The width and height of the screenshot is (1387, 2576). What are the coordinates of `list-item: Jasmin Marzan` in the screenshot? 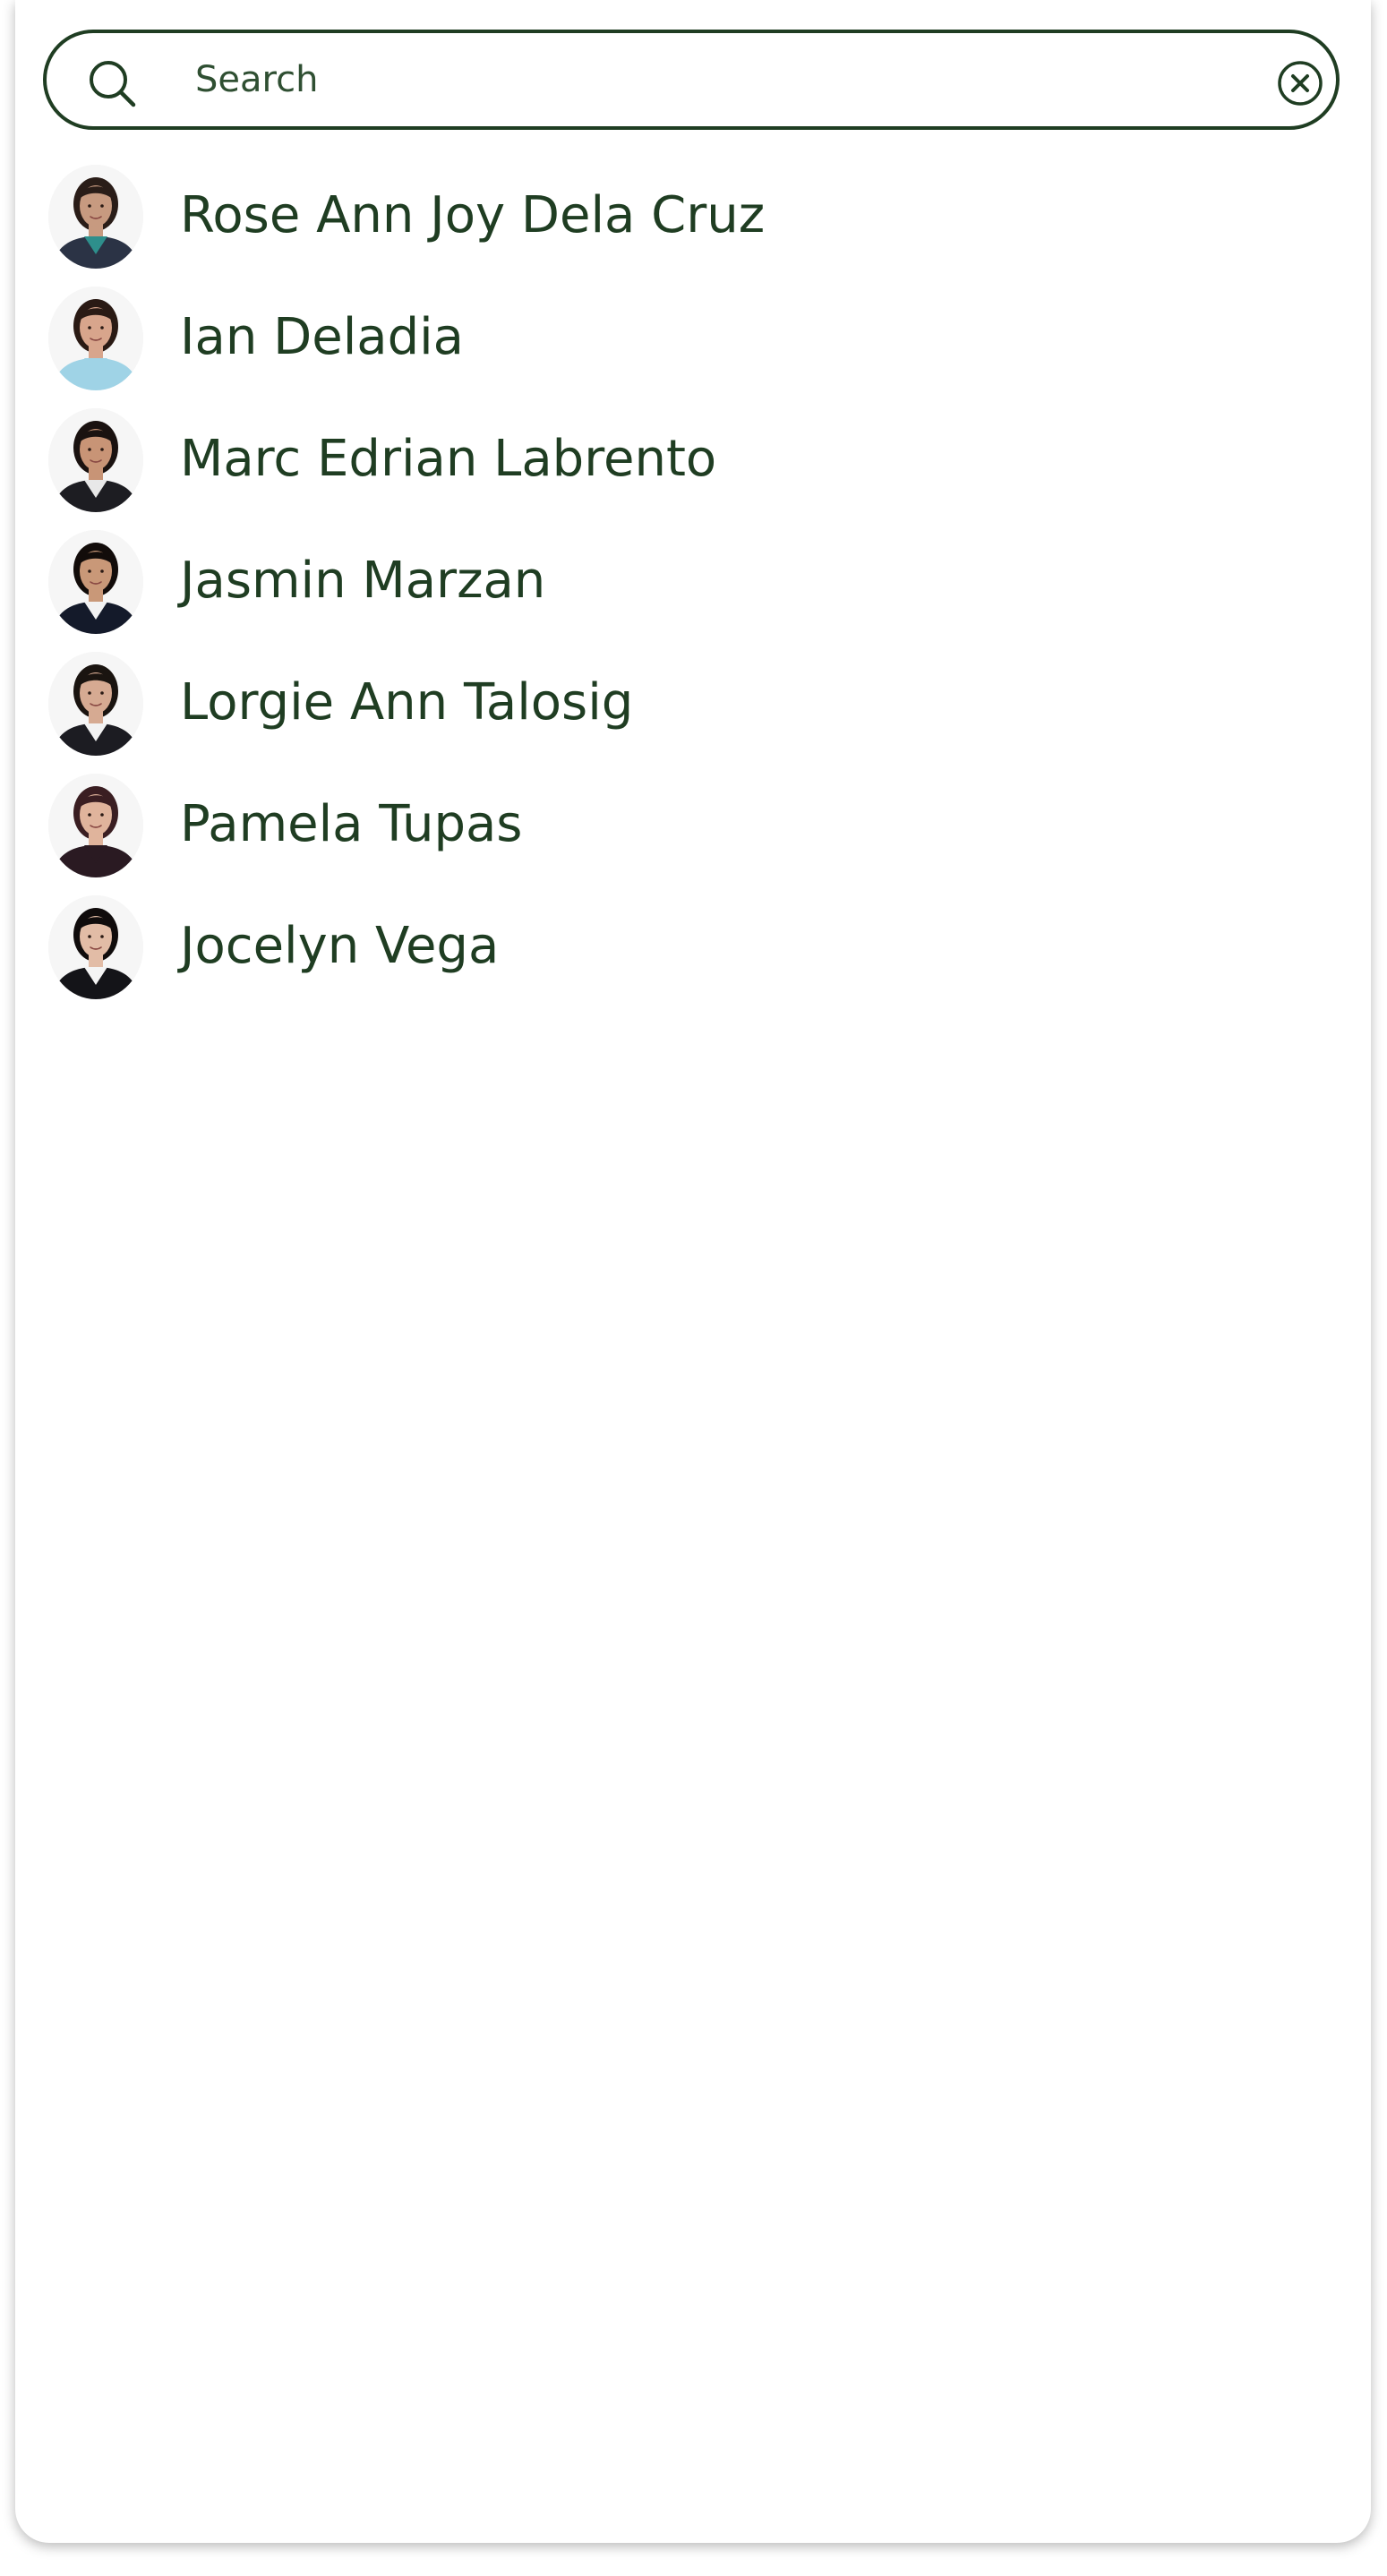 It's located at (693, 587).